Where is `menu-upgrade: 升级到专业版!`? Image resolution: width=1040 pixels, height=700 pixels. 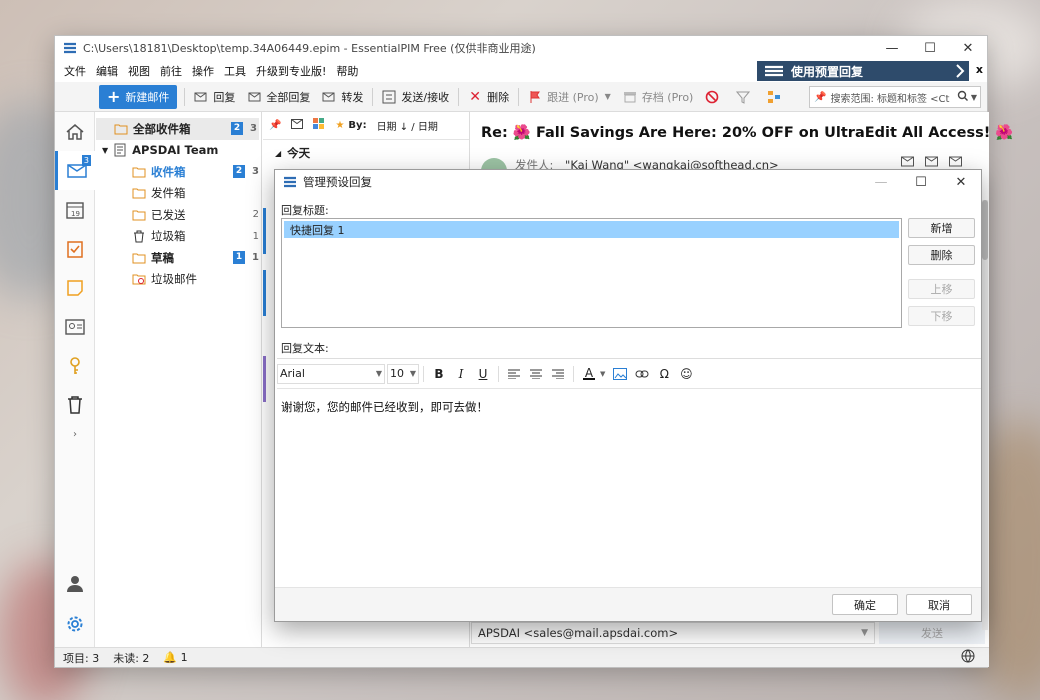 menu-upgrade: 升级到专业版! is located at coordinates (291, 71).